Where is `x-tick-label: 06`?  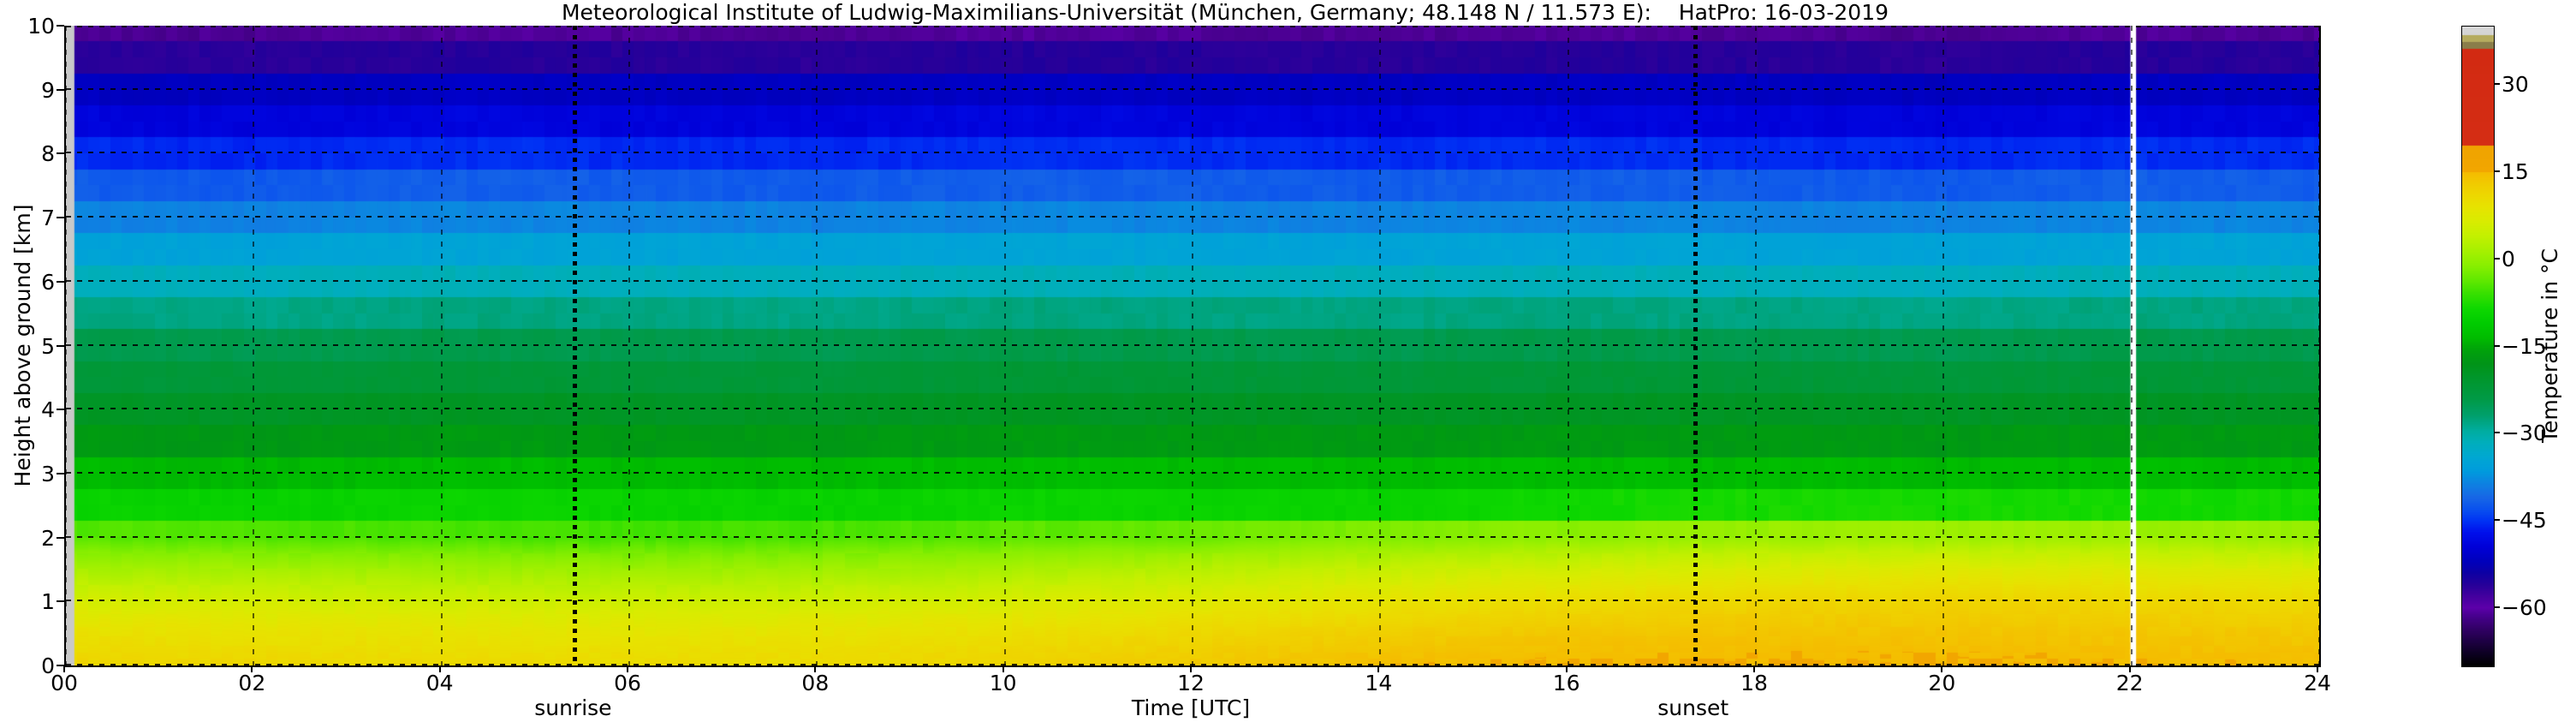
x-tick-label: 06 is located at coordinates (627, 683).